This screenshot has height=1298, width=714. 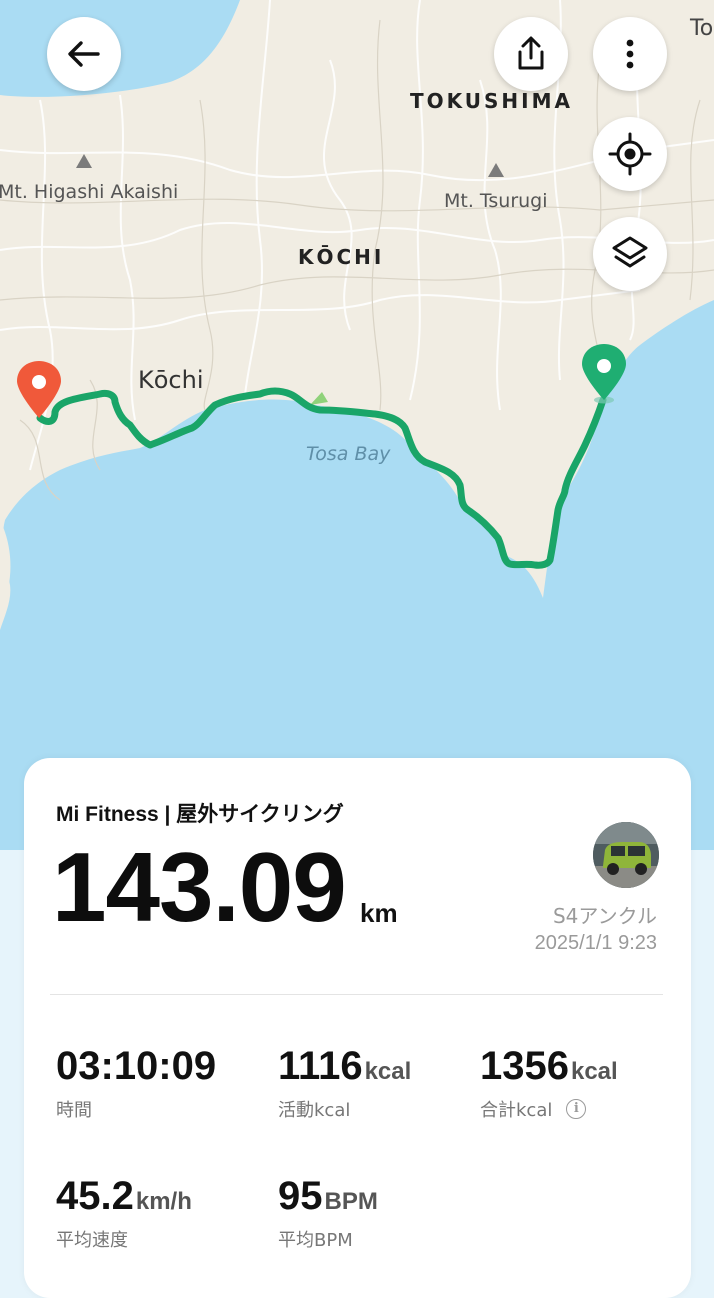 What do you see at coordinates (89, 192) in the screenshot?
I see `label-mt-higashi-akaishi: Mt. Higashi Akaishi` at bounding box center [89, 192].